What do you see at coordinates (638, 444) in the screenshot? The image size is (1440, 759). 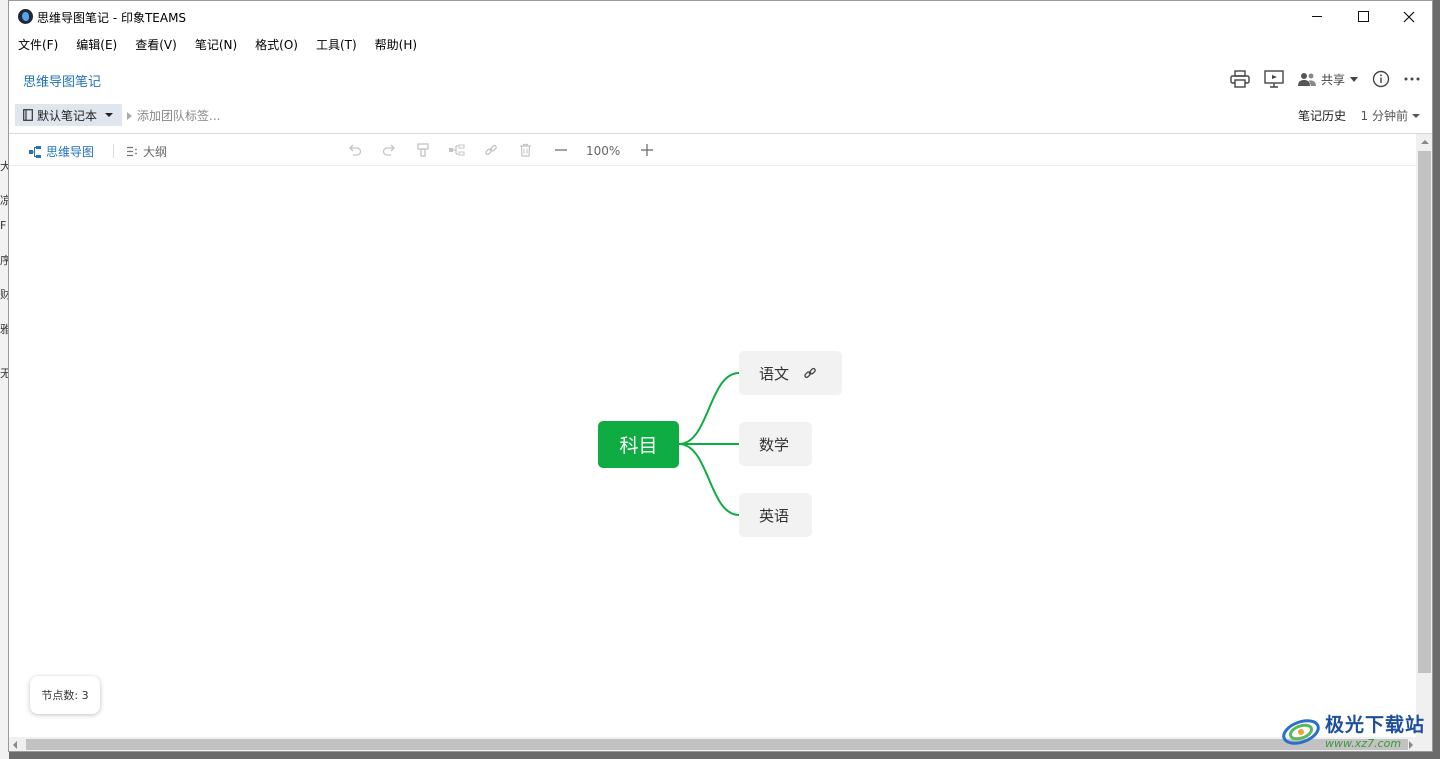 I see `mindmap-root-node: 科目` at bounding box center [638, 444].